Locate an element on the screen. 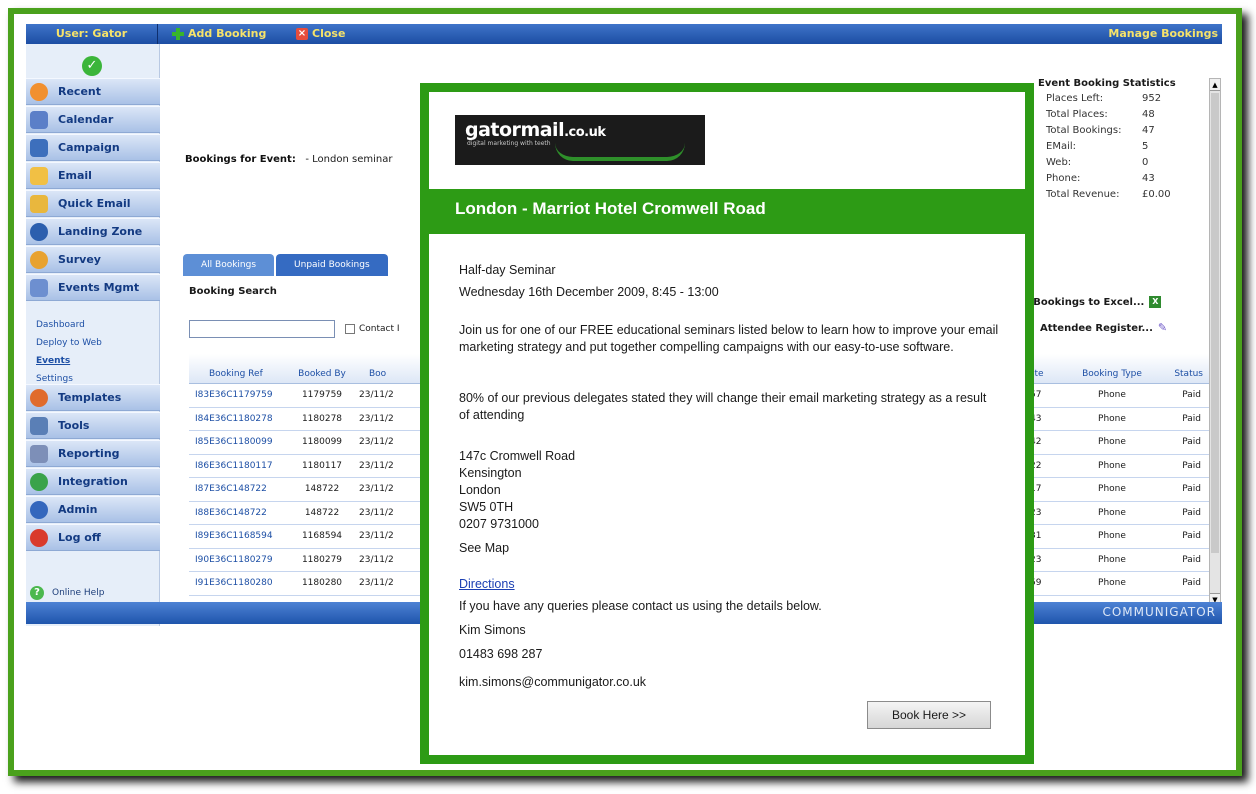 The width and height of the screenshot is (1256, 794). admin-icon is located at coordinates (39, 509).